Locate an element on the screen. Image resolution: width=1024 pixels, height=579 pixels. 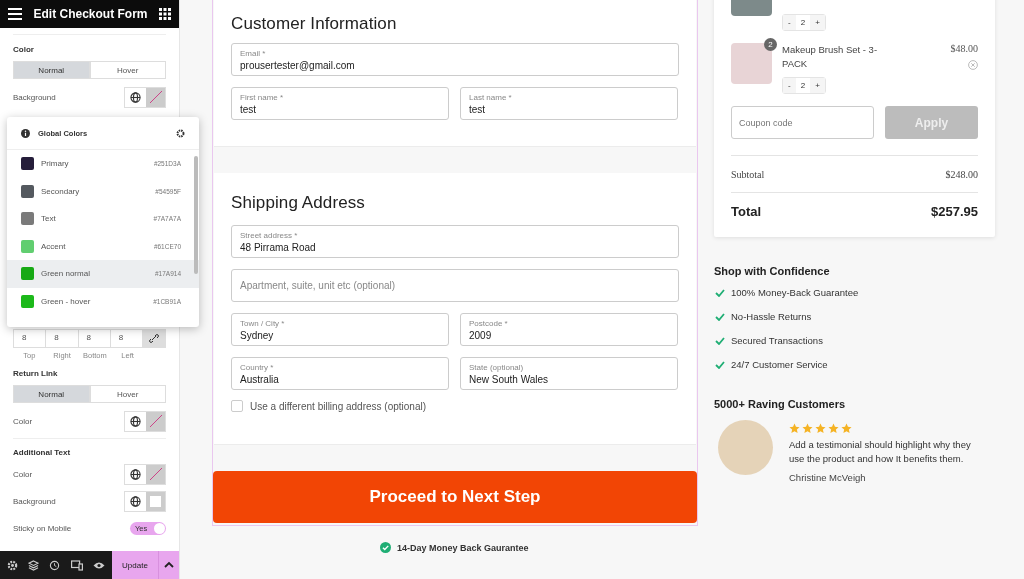
field-label: State (optional) is located at coordinates (497, 367).